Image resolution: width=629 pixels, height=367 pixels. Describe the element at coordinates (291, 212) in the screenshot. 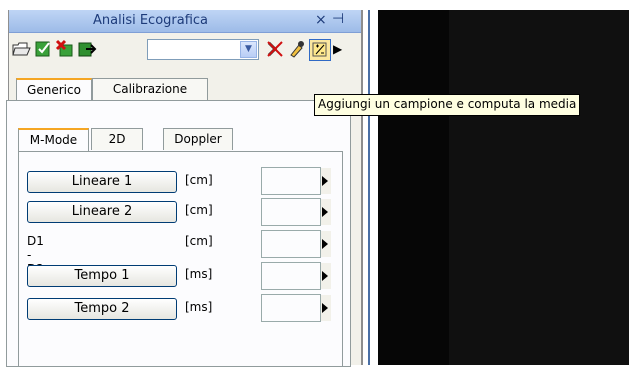

I see `lineare-2-value` at that location.